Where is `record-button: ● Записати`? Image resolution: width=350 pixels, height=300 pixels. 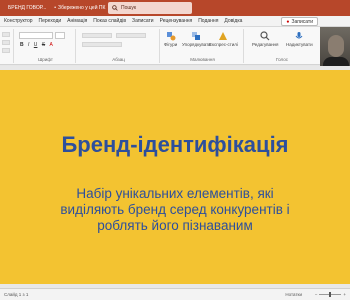 record-button: ● Записати is located at coordinates (299, 21).